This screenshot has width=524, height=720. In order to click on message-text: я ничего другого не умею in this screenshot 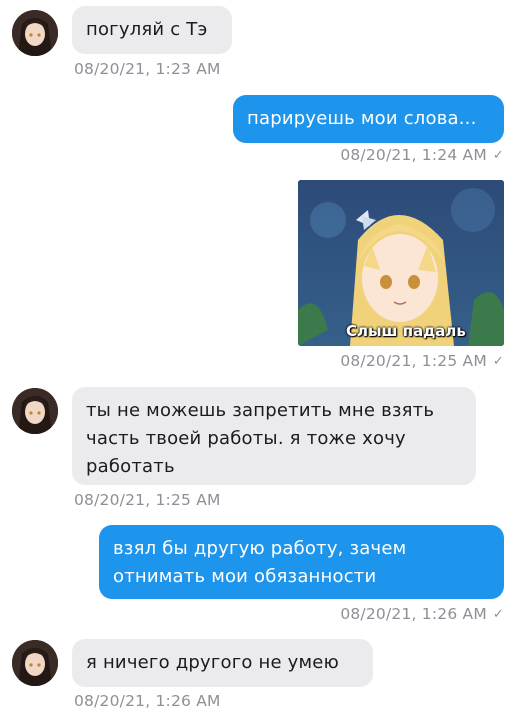, I will do `click(212, 662)`.